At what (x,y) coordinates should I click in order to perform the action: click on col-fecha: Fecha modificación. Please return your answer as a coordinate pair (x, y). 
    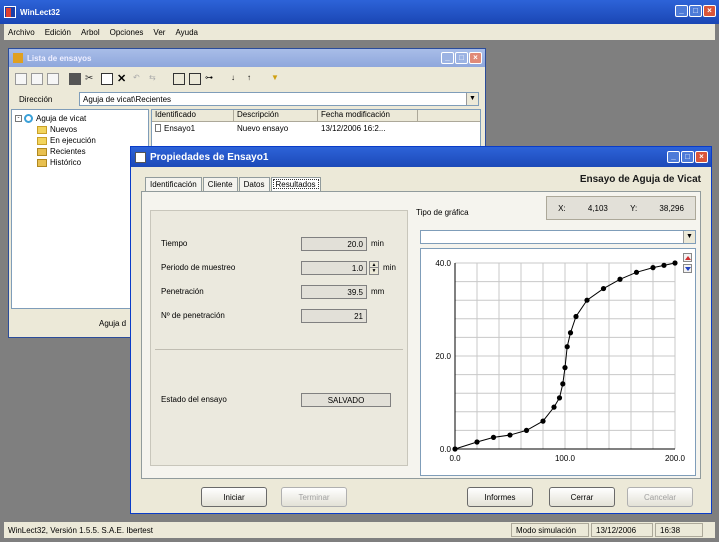
    Looking at the image, I should click on (368, 115).